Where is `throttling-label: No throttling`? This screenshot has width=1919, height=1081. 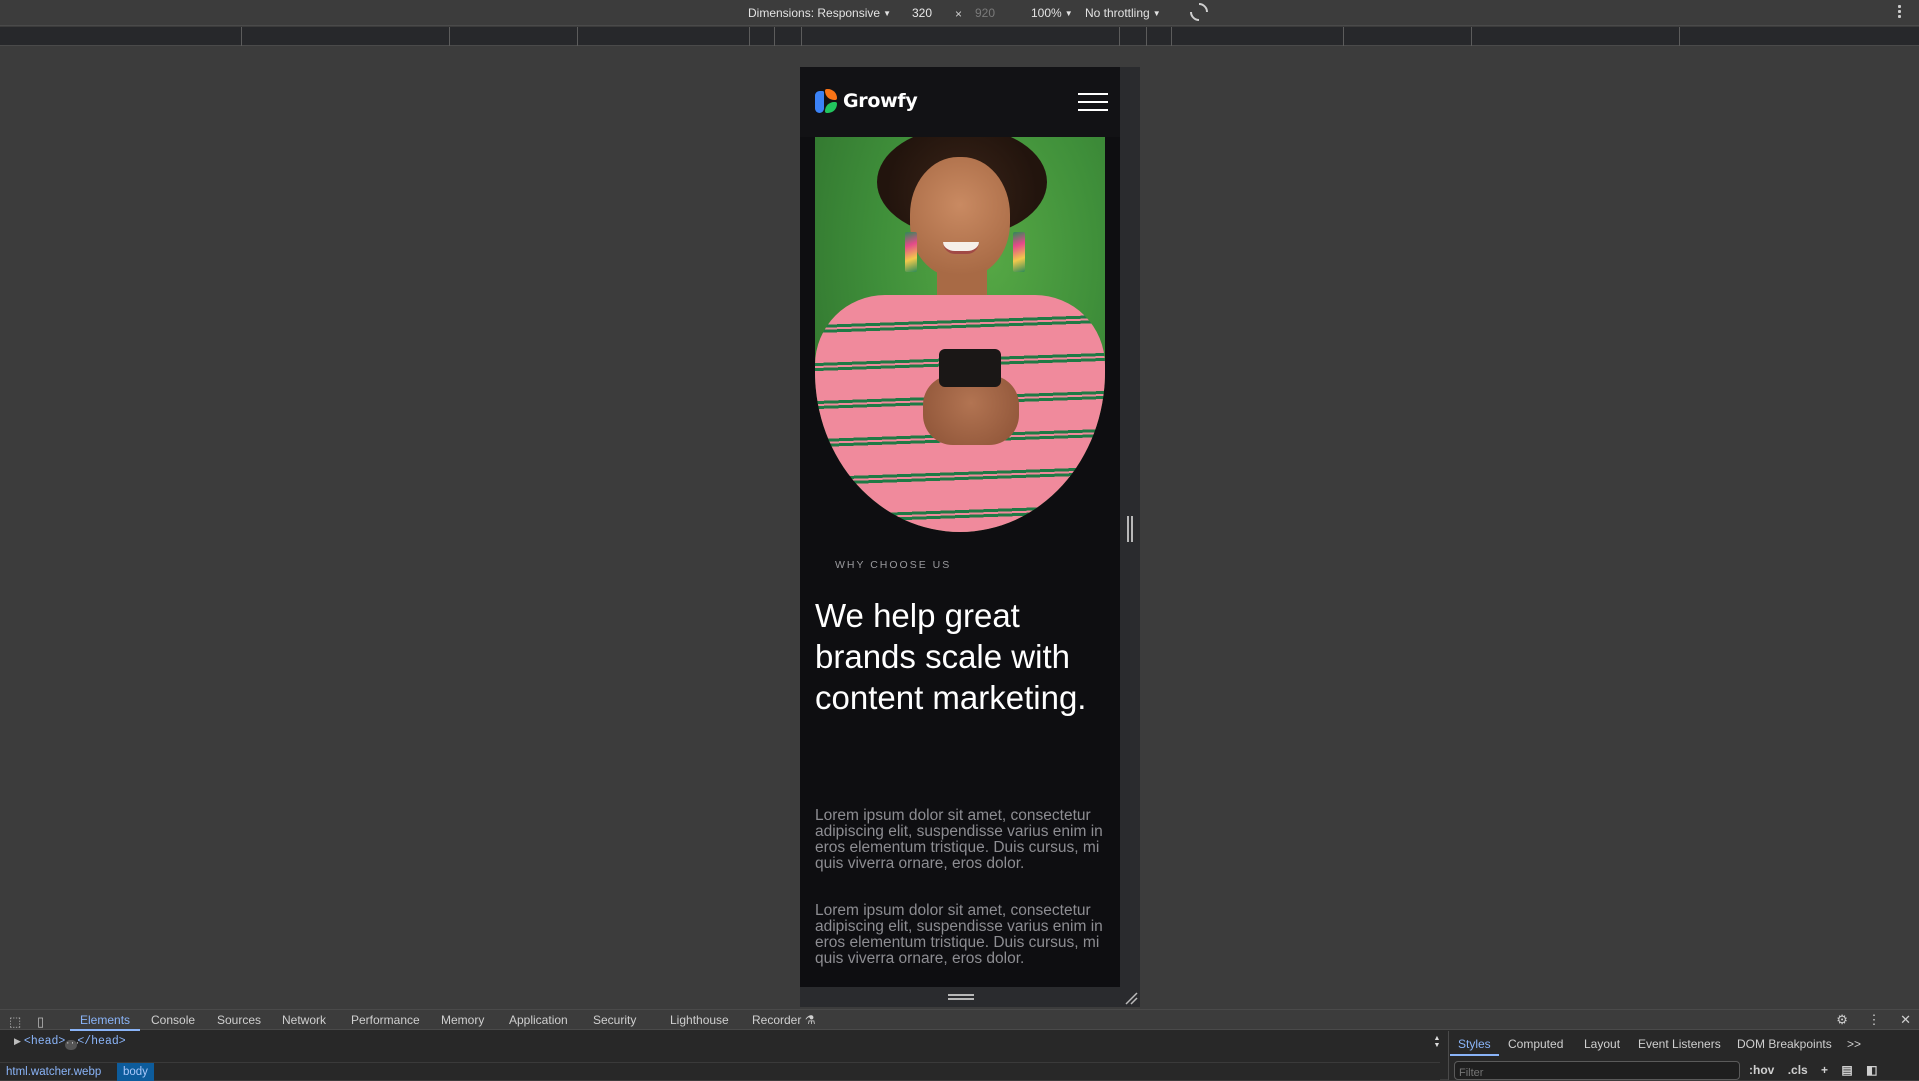 throttling-label: No throttling is located at coordinates (1117, 13).